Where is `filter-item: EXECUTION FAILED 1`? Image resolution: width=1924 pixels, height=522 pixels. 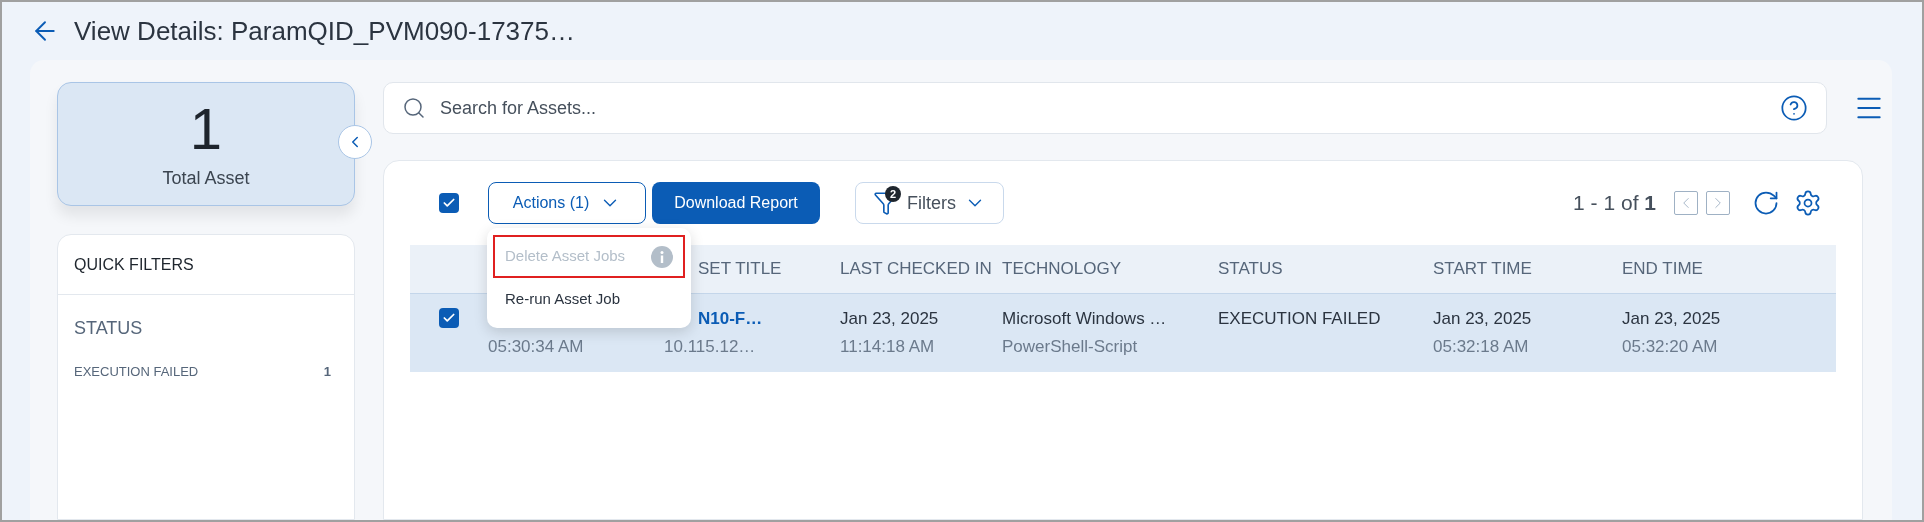
filter-item: EXECUTION FAILED 1 is located at coordinates (206, 372).